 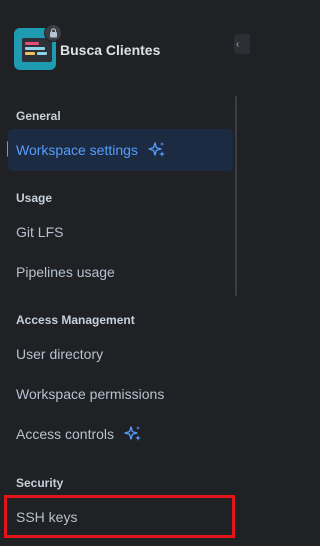 I want to click on sidebar-item-label: User directory, so click(x=60, y=354).